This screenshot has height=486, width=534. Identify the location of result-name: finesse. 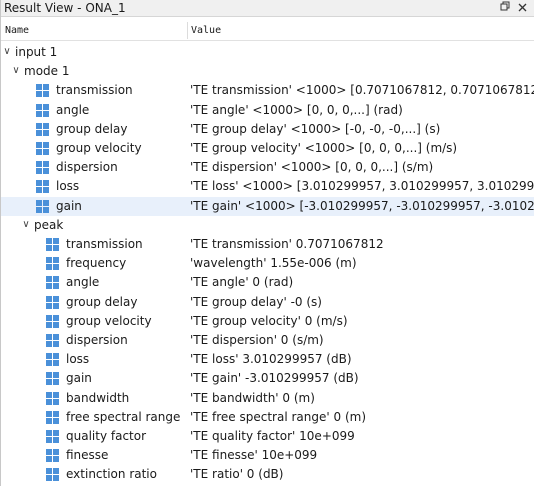
(87, 455).